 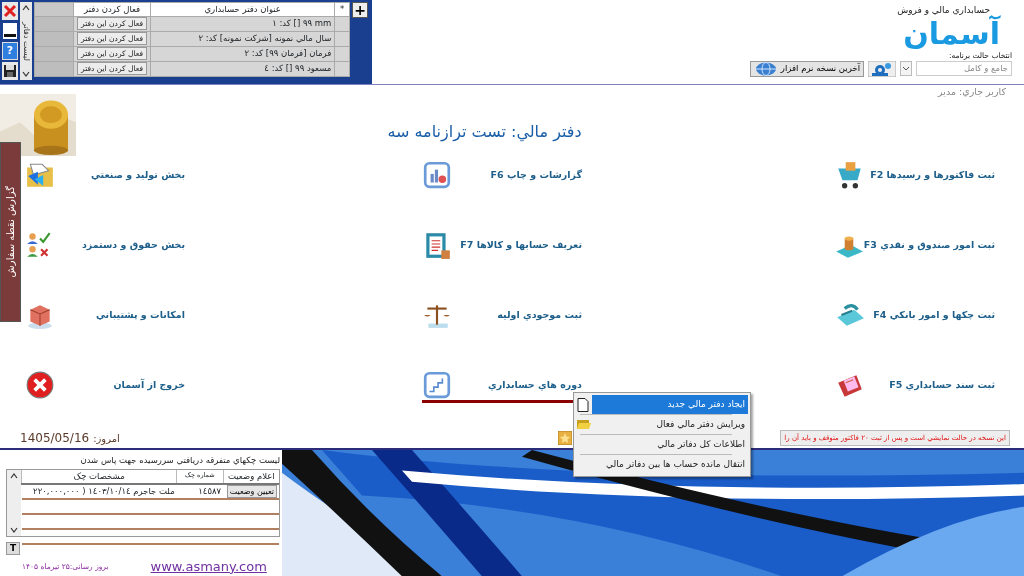 What do you see at coordinates (242, 24) in the screenshot?
I see `table-cell: mm ٩٩ [] كد: ١` at bounding box center [242, 24].